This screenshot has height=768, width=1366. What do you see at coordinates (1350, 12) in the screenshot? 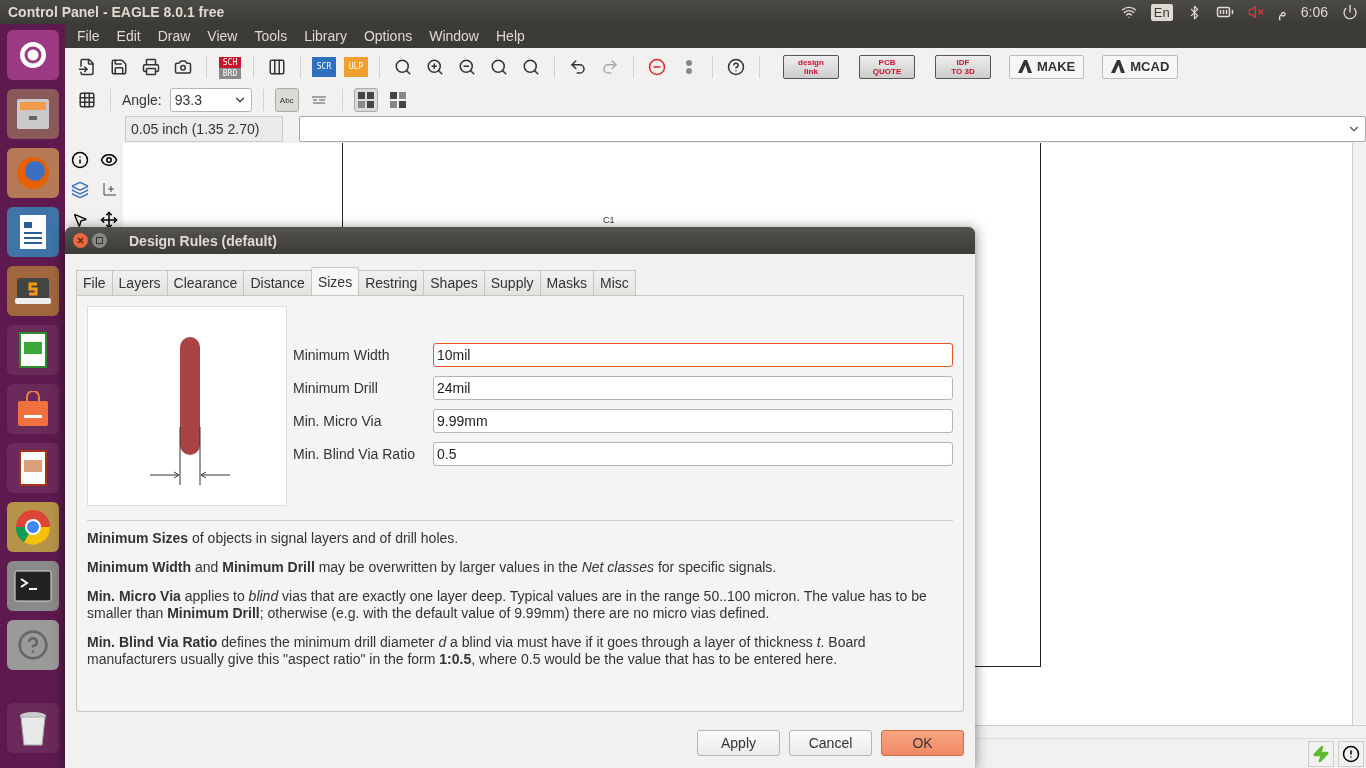
I see `power-icon` at bounding box center [1350, 12].